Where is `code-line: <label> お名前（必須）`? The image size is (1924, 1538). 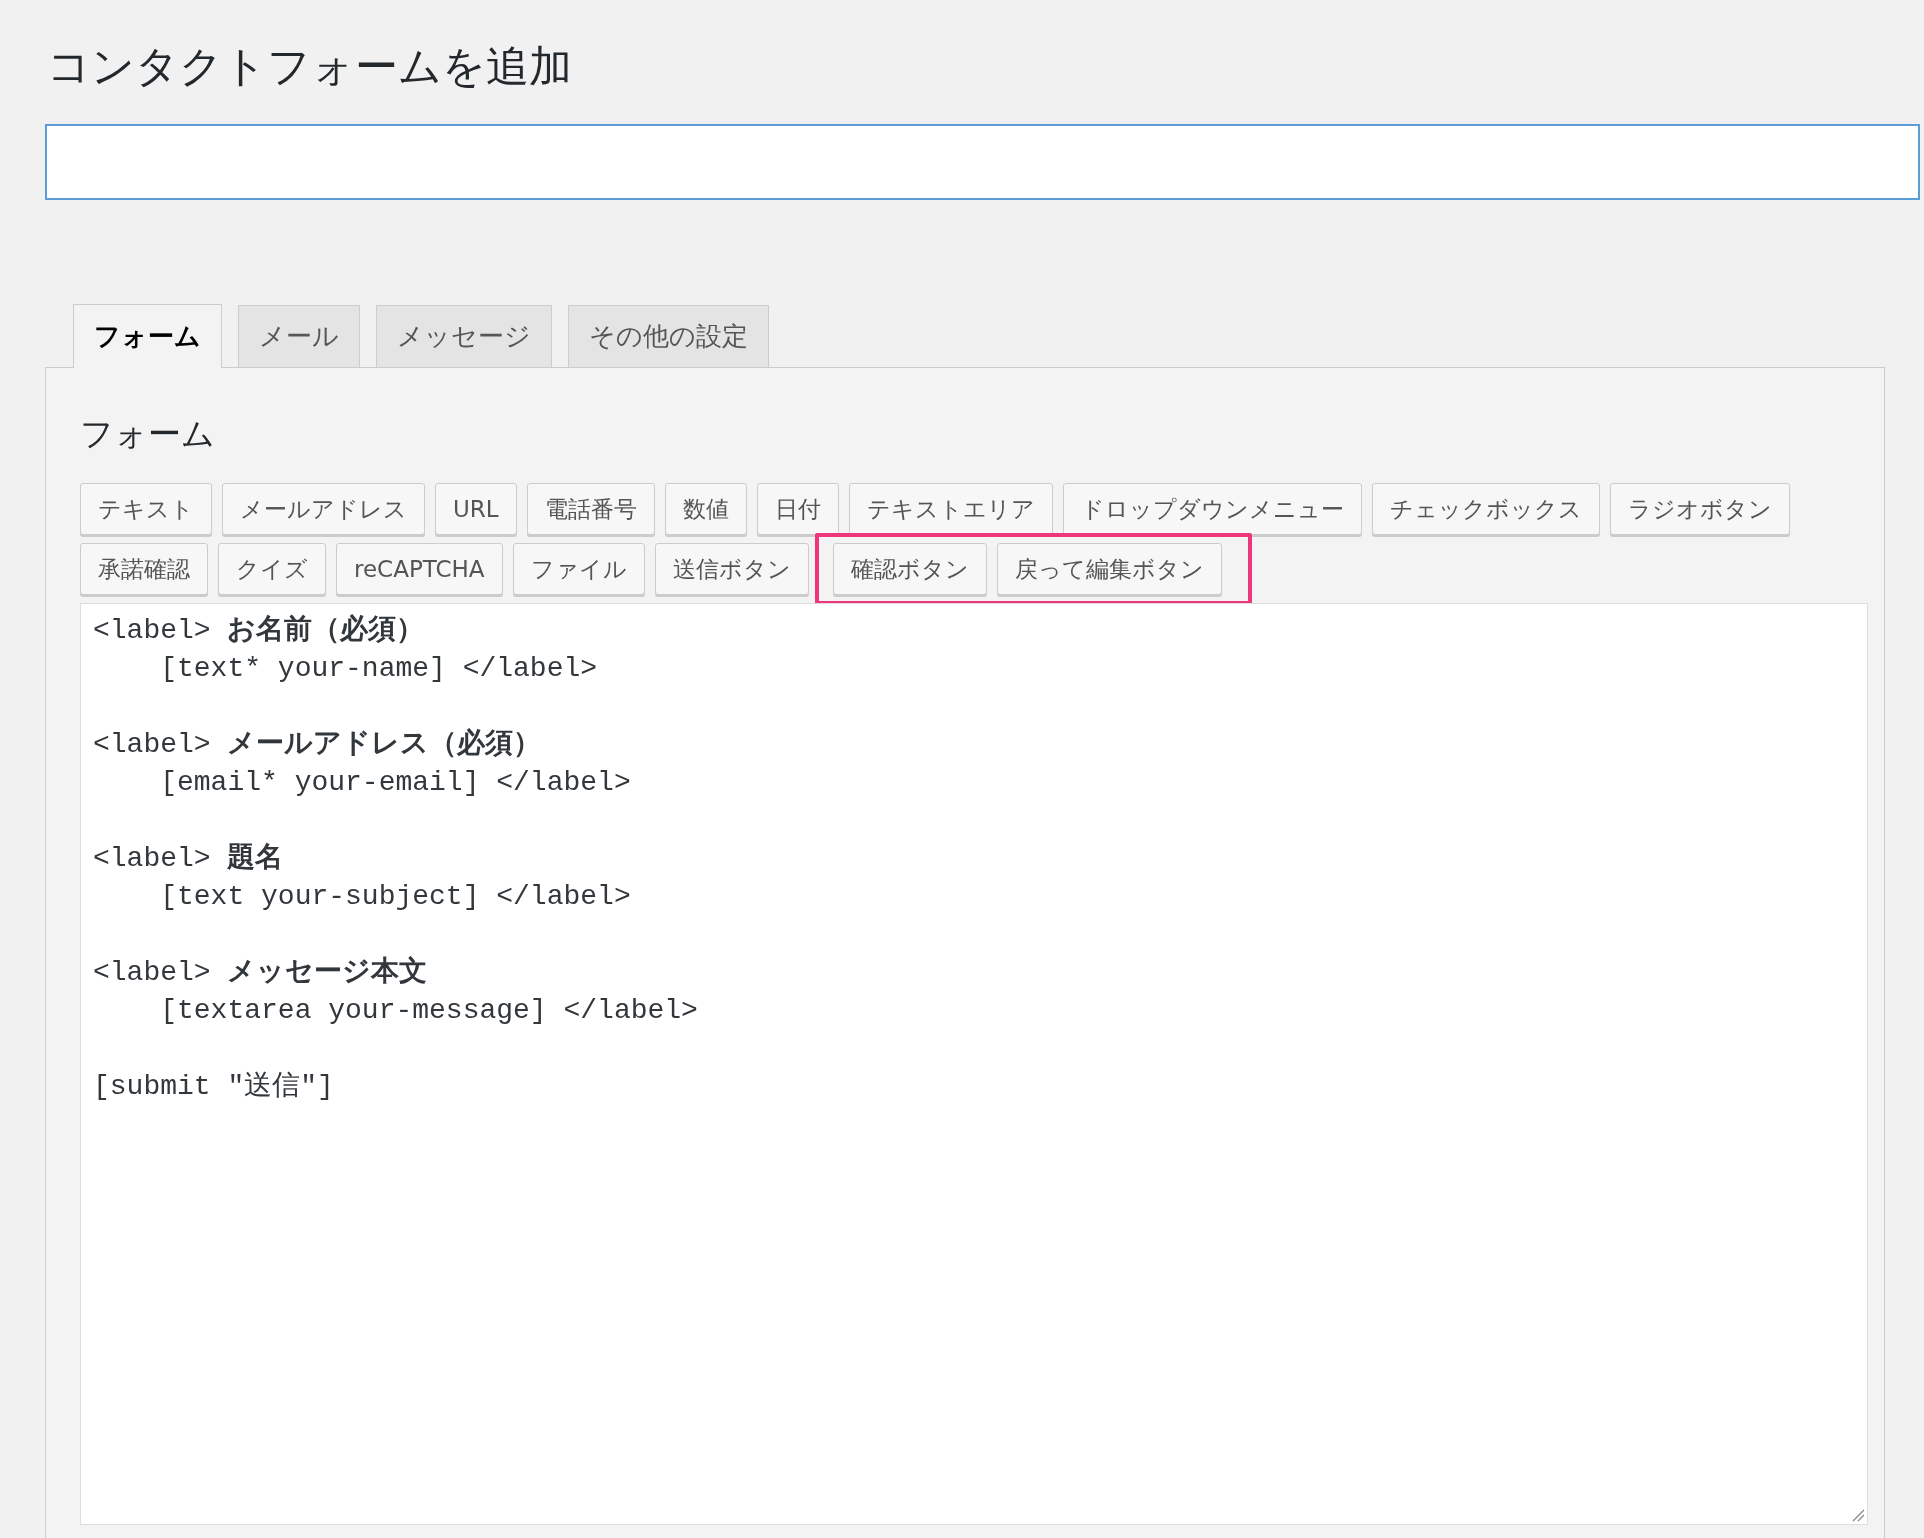
code-line: <label> お名前（必須） is located at coordinates (259, 630).